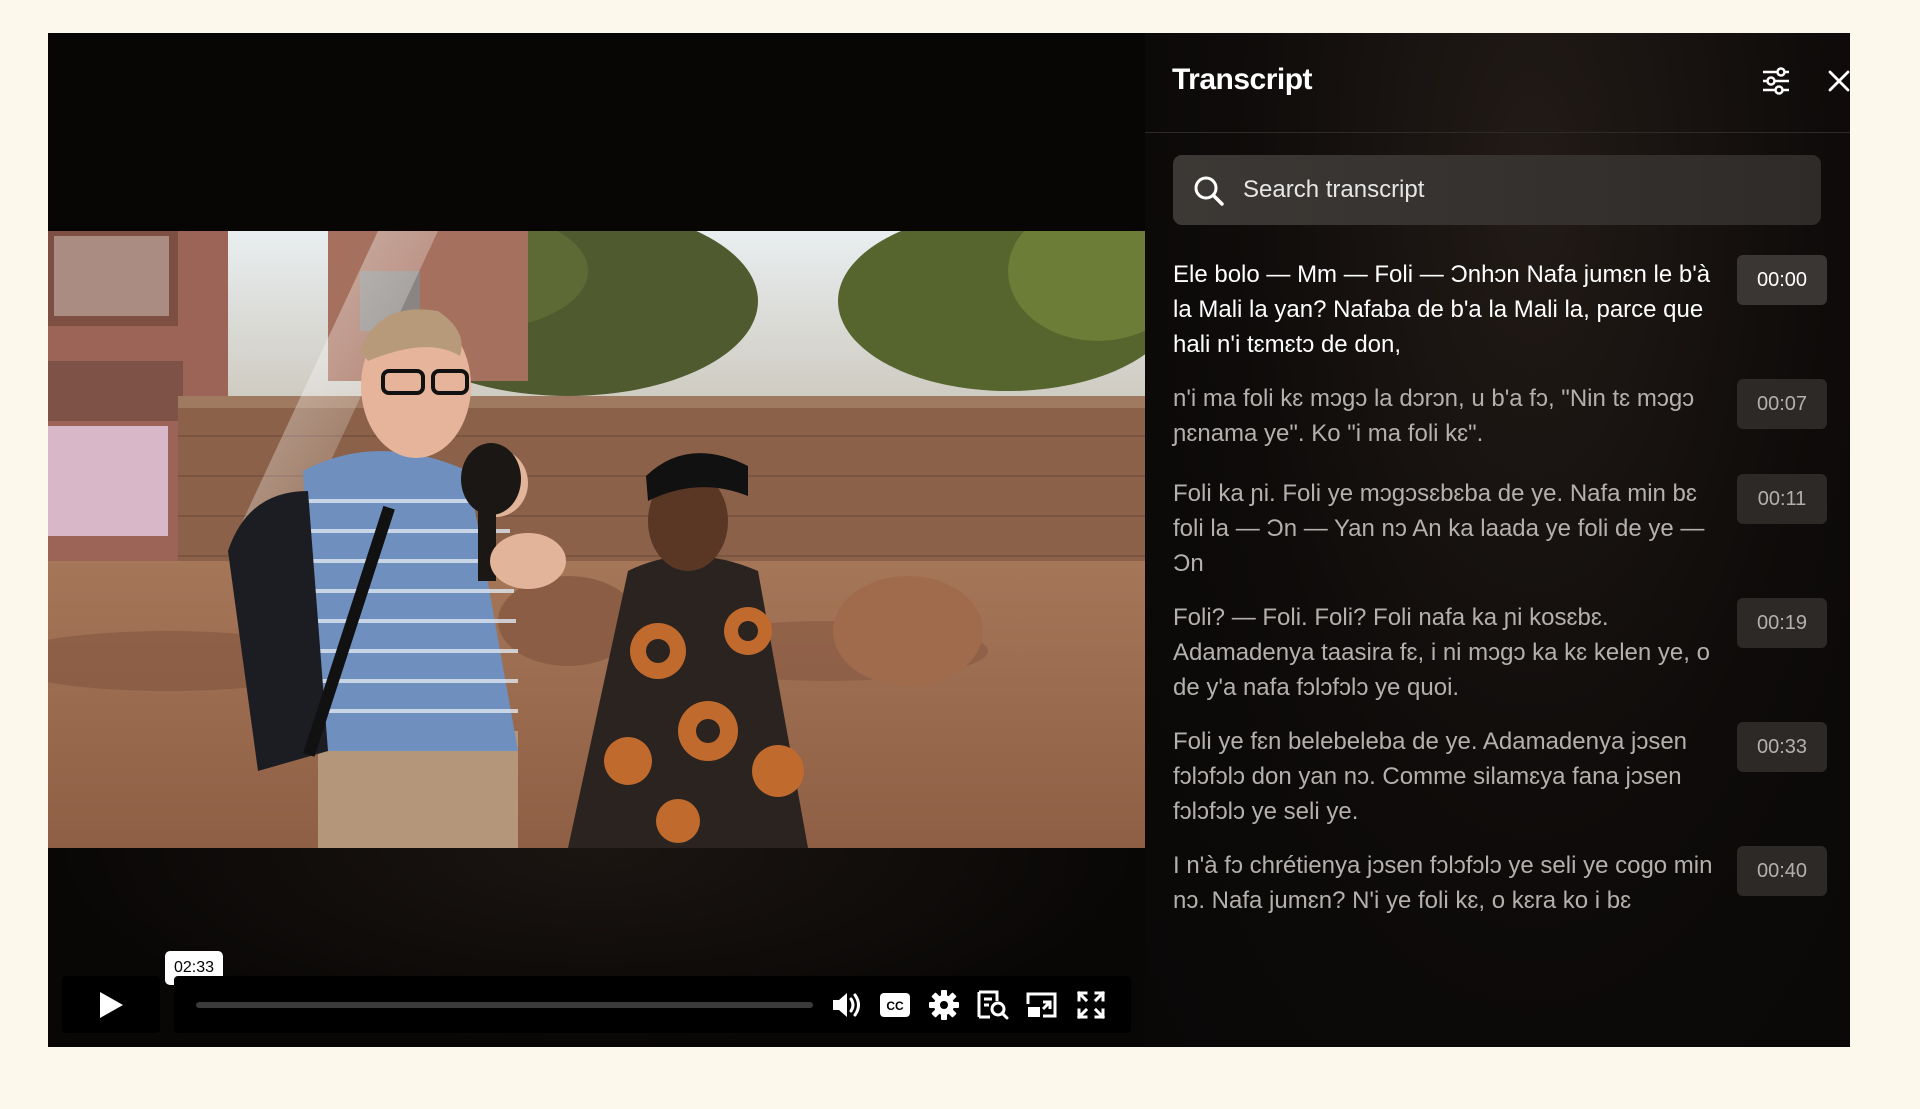 The height and width of the screenshot is (1109, 1920). I want to click on transcript-settings-button, so click(1776, 81).